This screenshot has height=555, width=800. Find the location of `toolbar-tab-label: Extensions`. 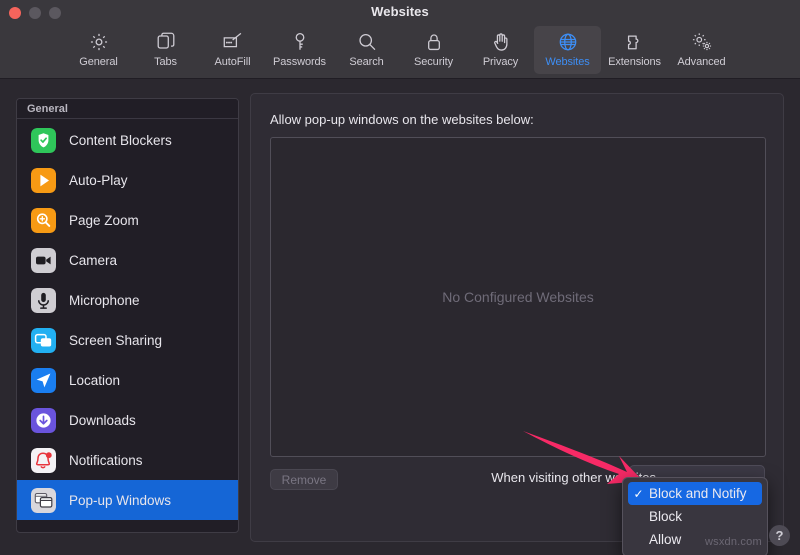

toolbar-tab-label: Extensions is located at coordinates (634, 62).